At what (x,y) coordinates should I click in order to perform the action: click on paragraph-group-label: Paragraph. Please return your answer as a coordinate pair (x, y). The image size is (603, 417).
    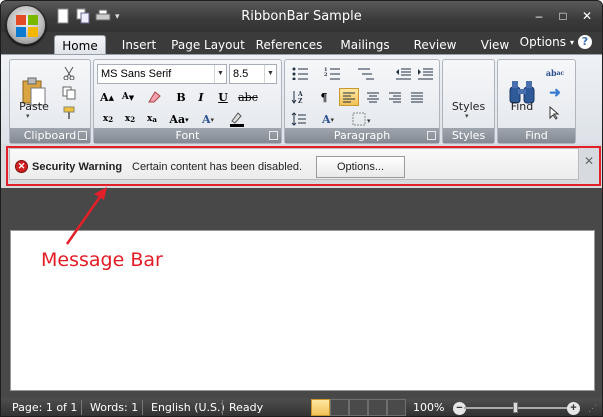
    Looking at the image, I should click on (362, 135).